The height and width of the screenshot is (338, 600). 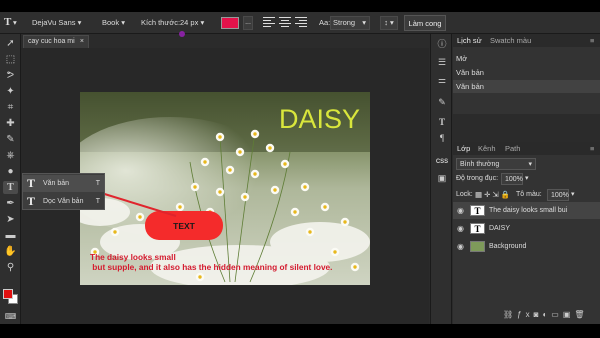 What do you see at coordinates (557, 314) in the screenshot?
I see `folder-icon: ▭` at bounding box center [557, 314].